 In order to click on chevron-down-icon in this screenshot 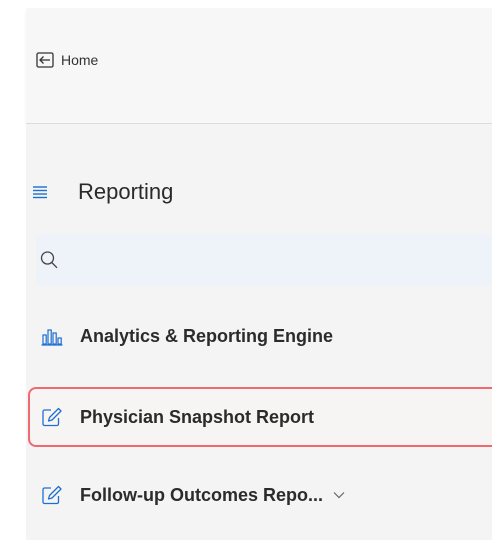, I will do `click(339, 495)`.